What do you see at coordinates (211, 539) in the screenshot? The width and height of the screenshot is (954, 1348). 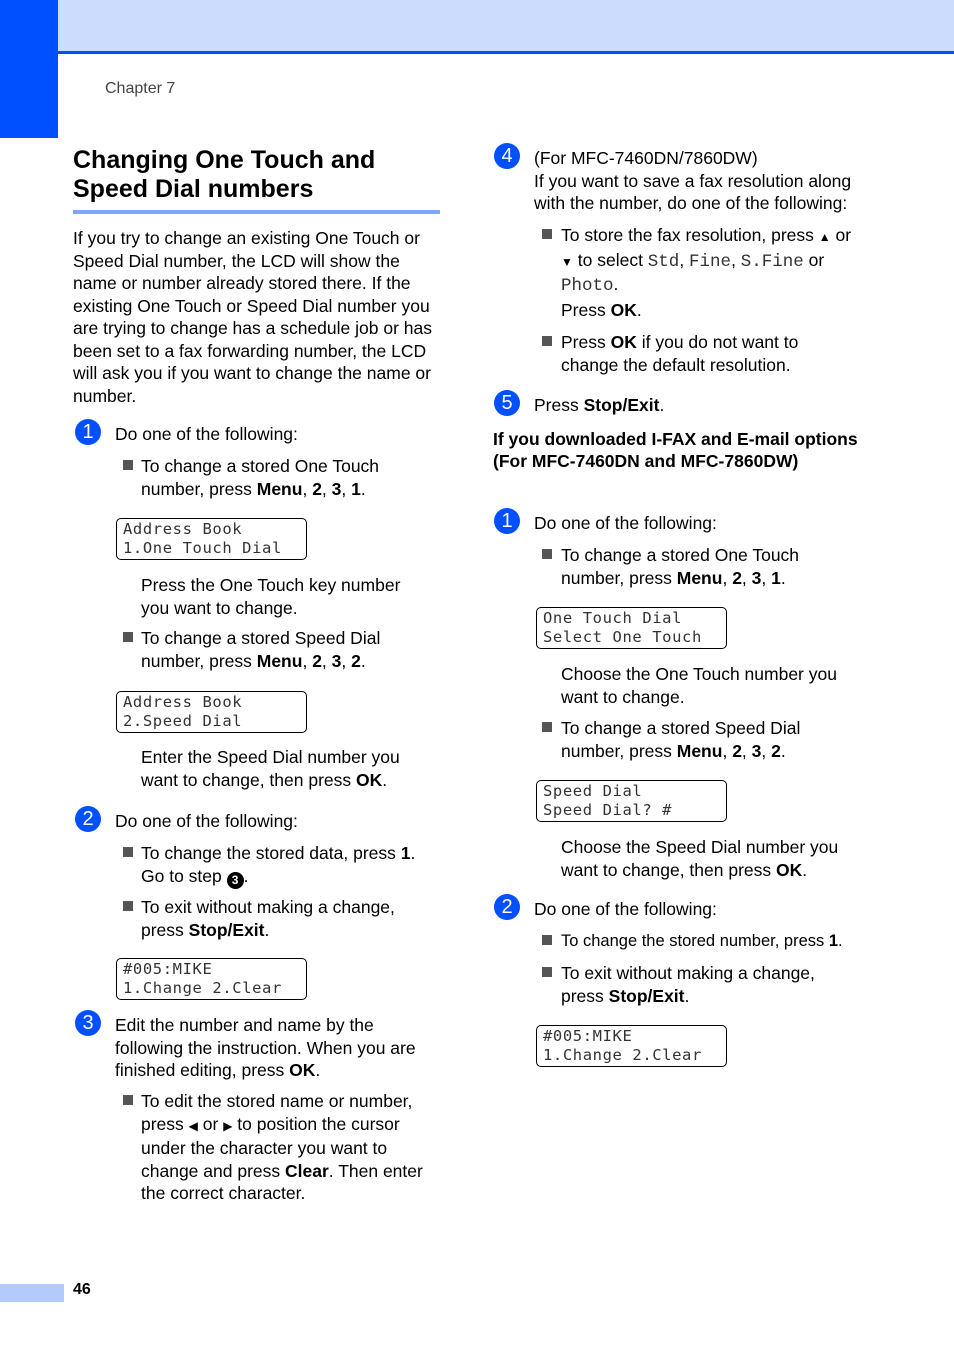 I see `lcd-display: Address Book 1.One Touch Dial` at bounding box center [211, 539].